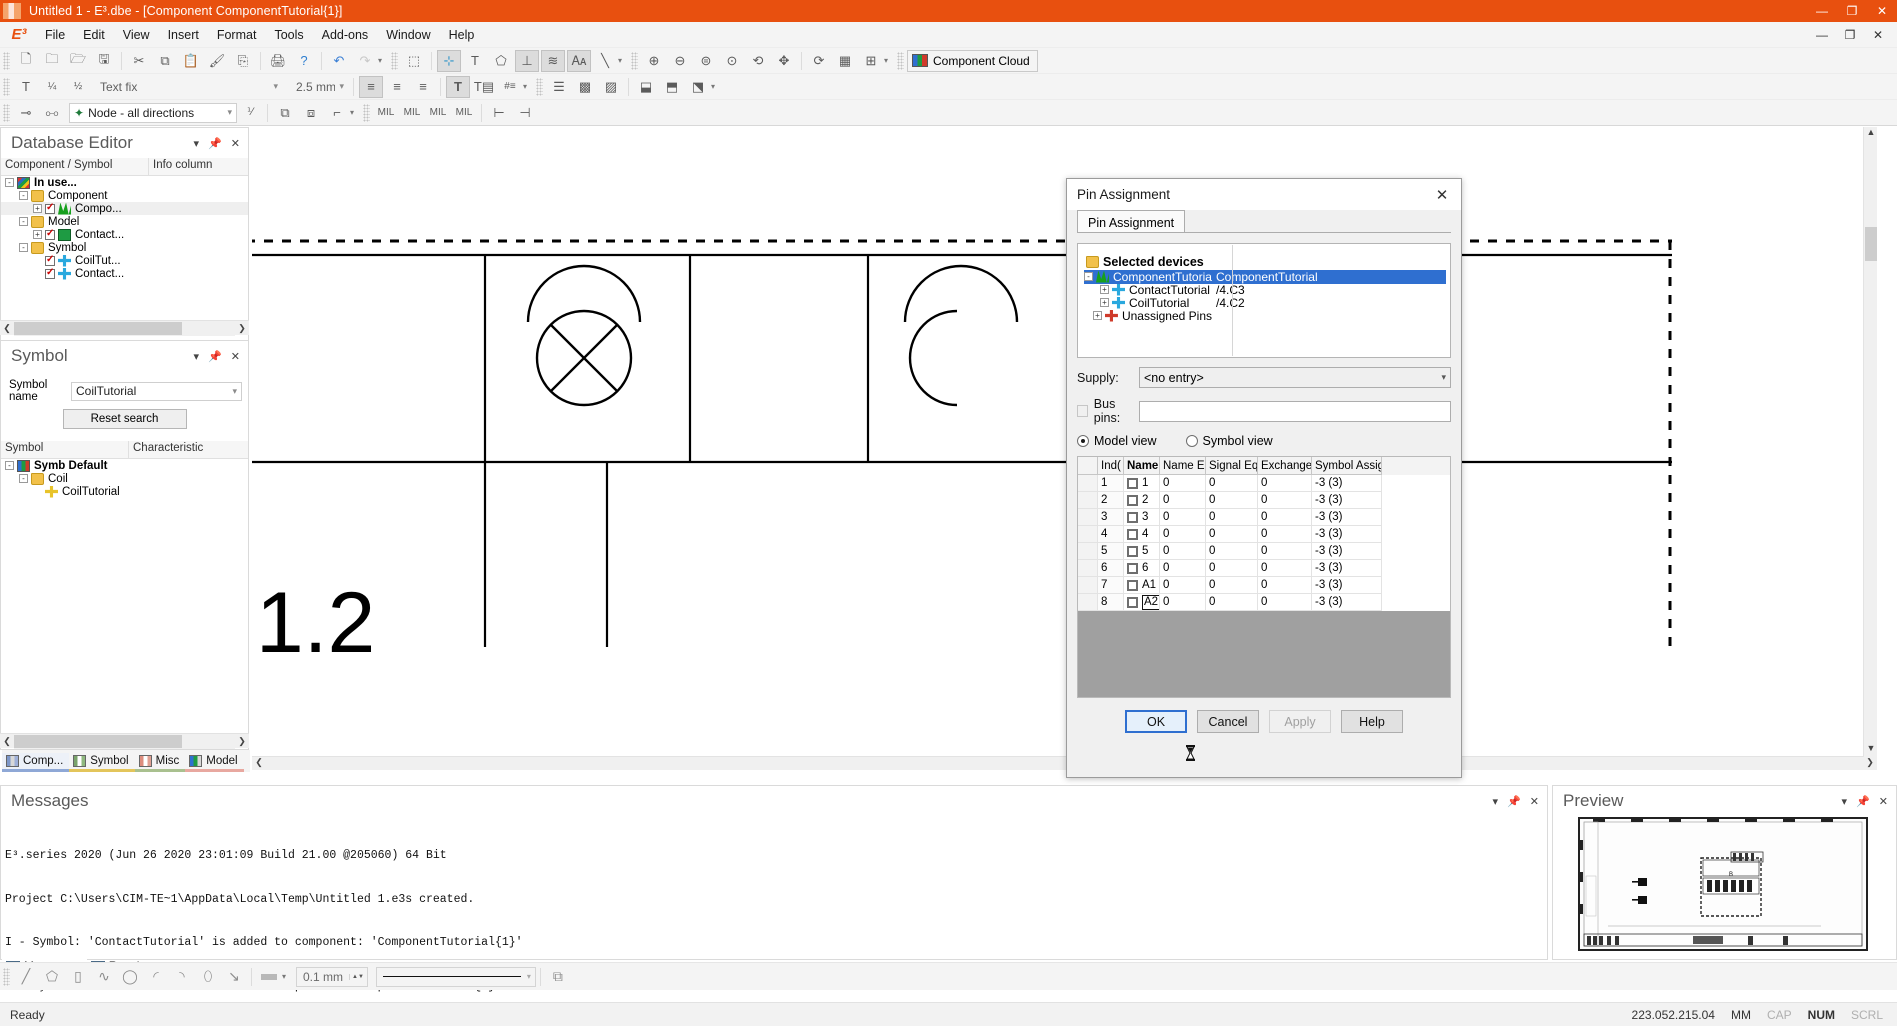 The width and height of the screenshot is (1897, 1026). What do you see at coordinates (1852, 11) in the screenshot?
I see `window-maximize-button: ❐` at bounding box center [1852, 11].